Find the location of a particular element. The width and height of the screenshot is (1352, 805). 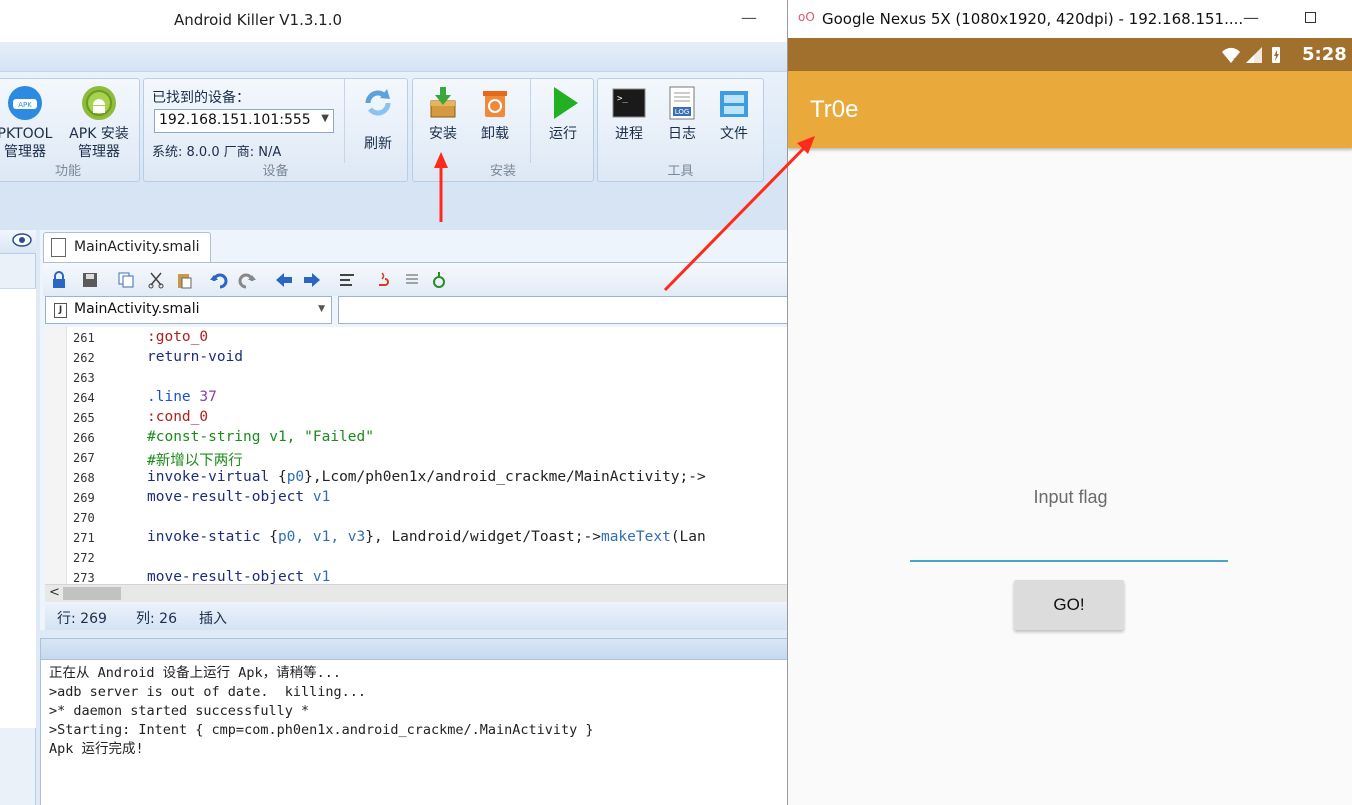

install-button: 安装 is located at coordinates (443, 114).